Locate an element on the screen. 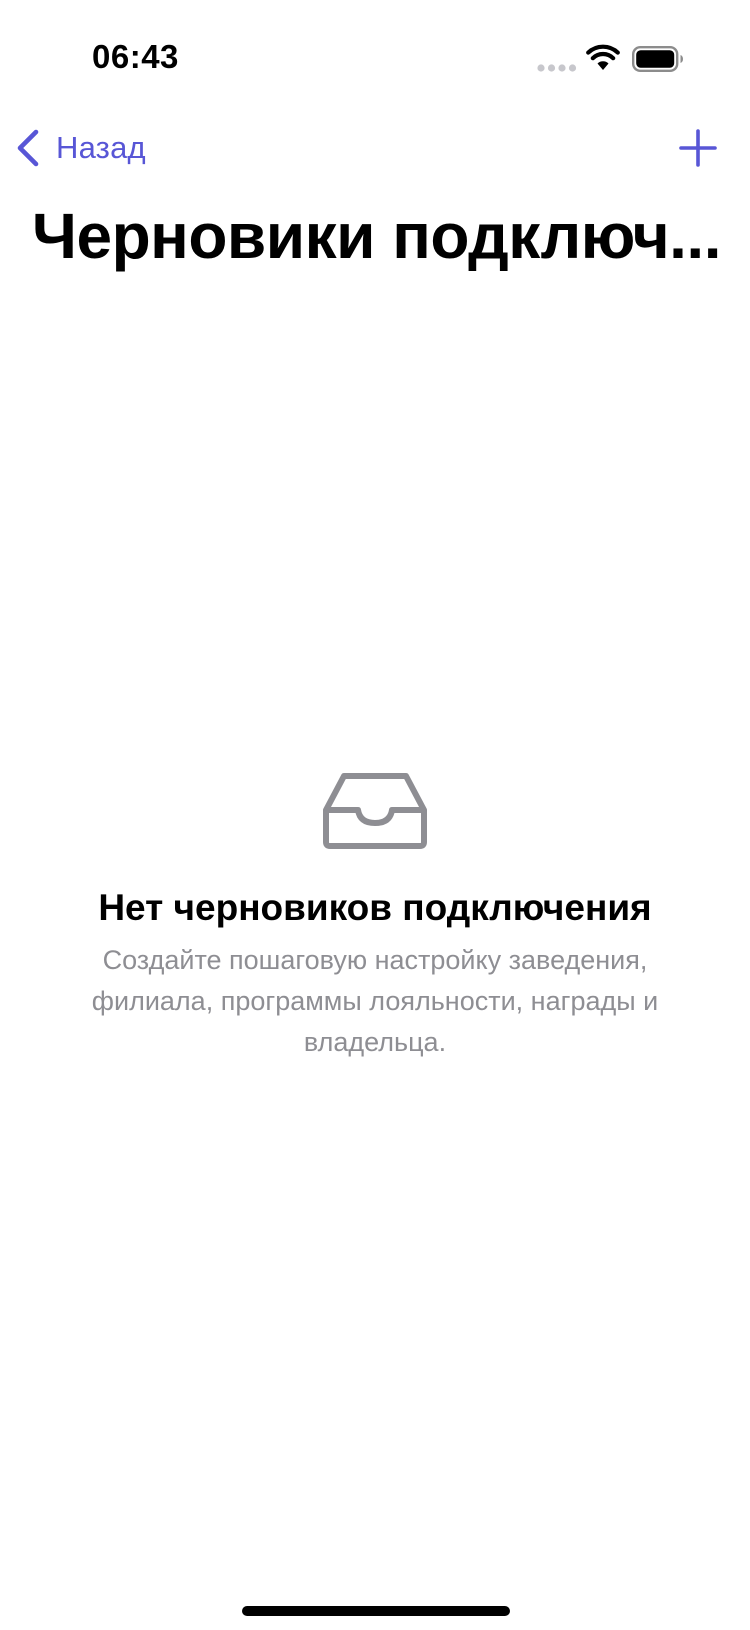 This screenshot has width=750, height=1630. wifi-icon is located at coordinates (603, 57).